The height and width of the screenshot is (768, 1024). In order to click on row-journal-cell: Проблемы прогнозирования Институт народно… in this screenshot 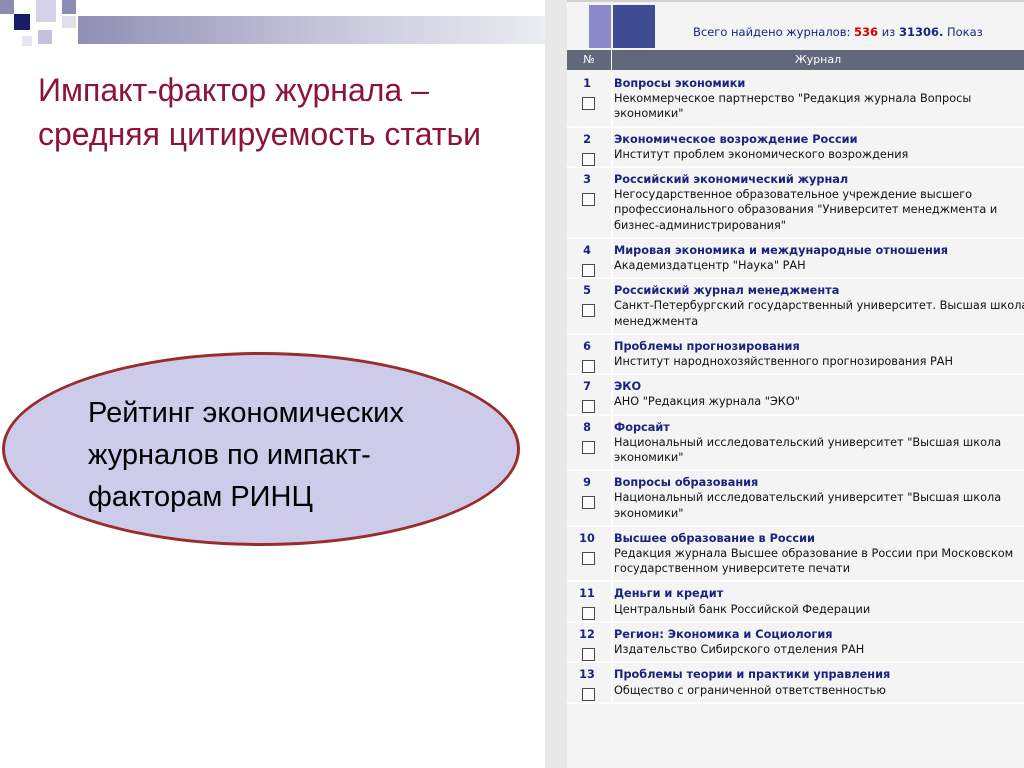, I will do `click(819, 354)`.